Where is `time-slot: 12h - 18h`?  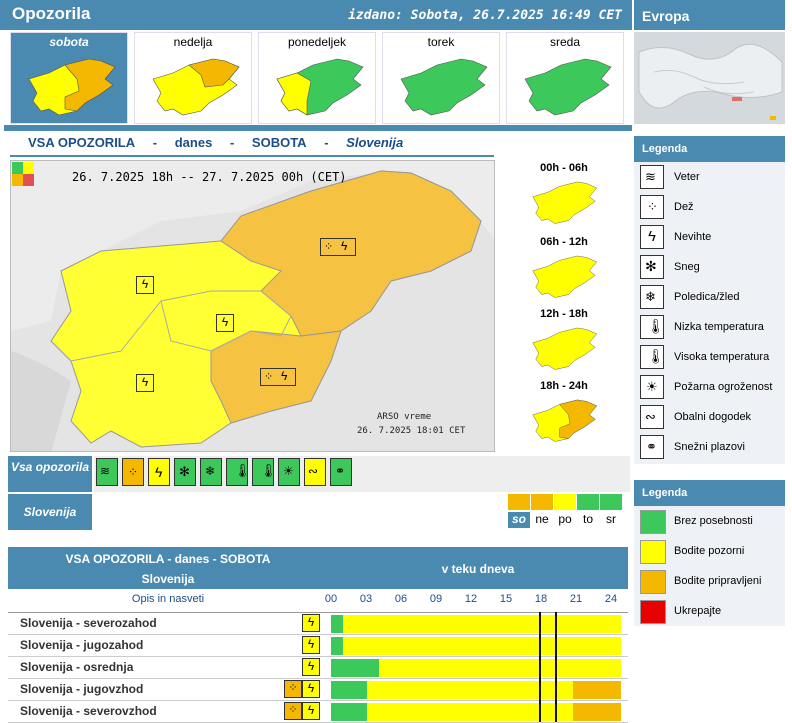 time-slot: 12h - 18h is located at coordinates (564, 342).